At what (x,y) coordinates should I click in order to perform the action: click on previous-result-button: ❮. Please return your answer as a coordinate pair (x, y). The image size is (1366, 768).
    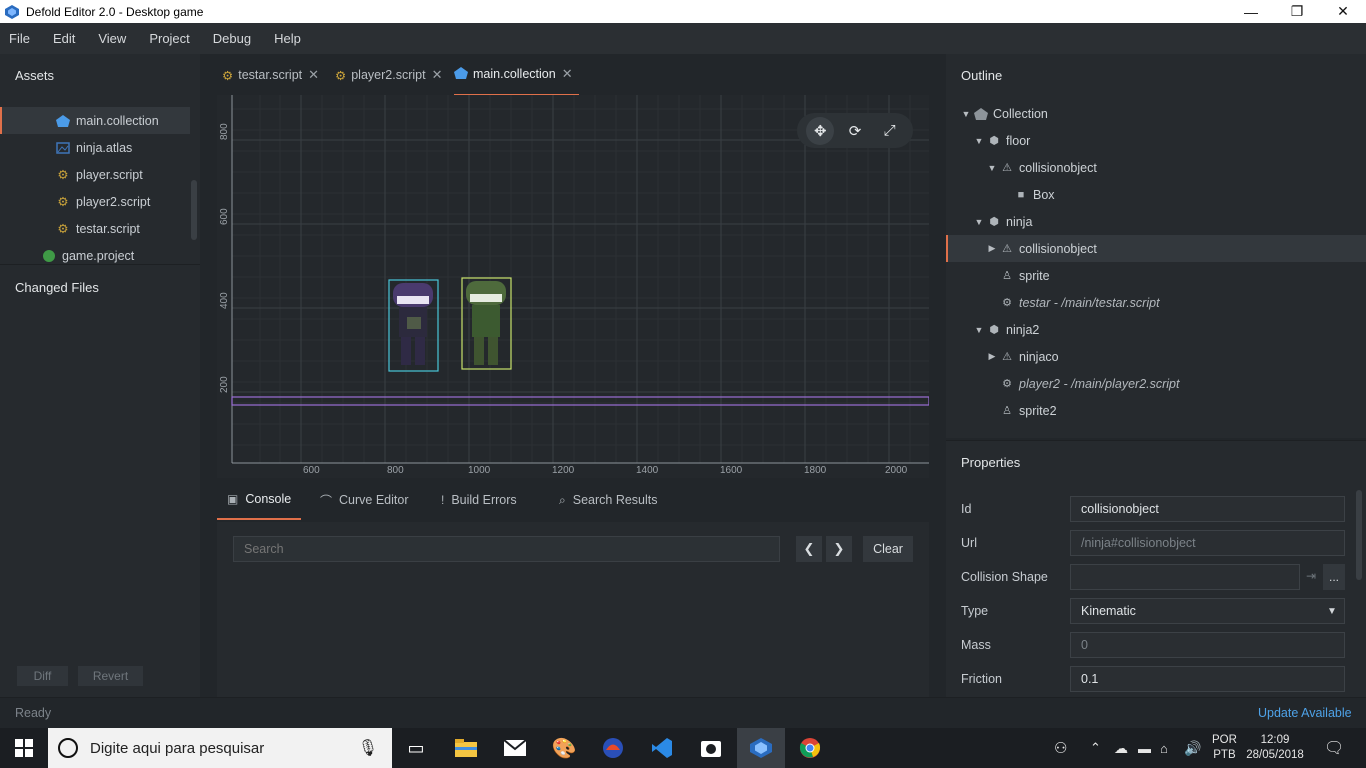
    Looking at the image, I should click on (809, 549).